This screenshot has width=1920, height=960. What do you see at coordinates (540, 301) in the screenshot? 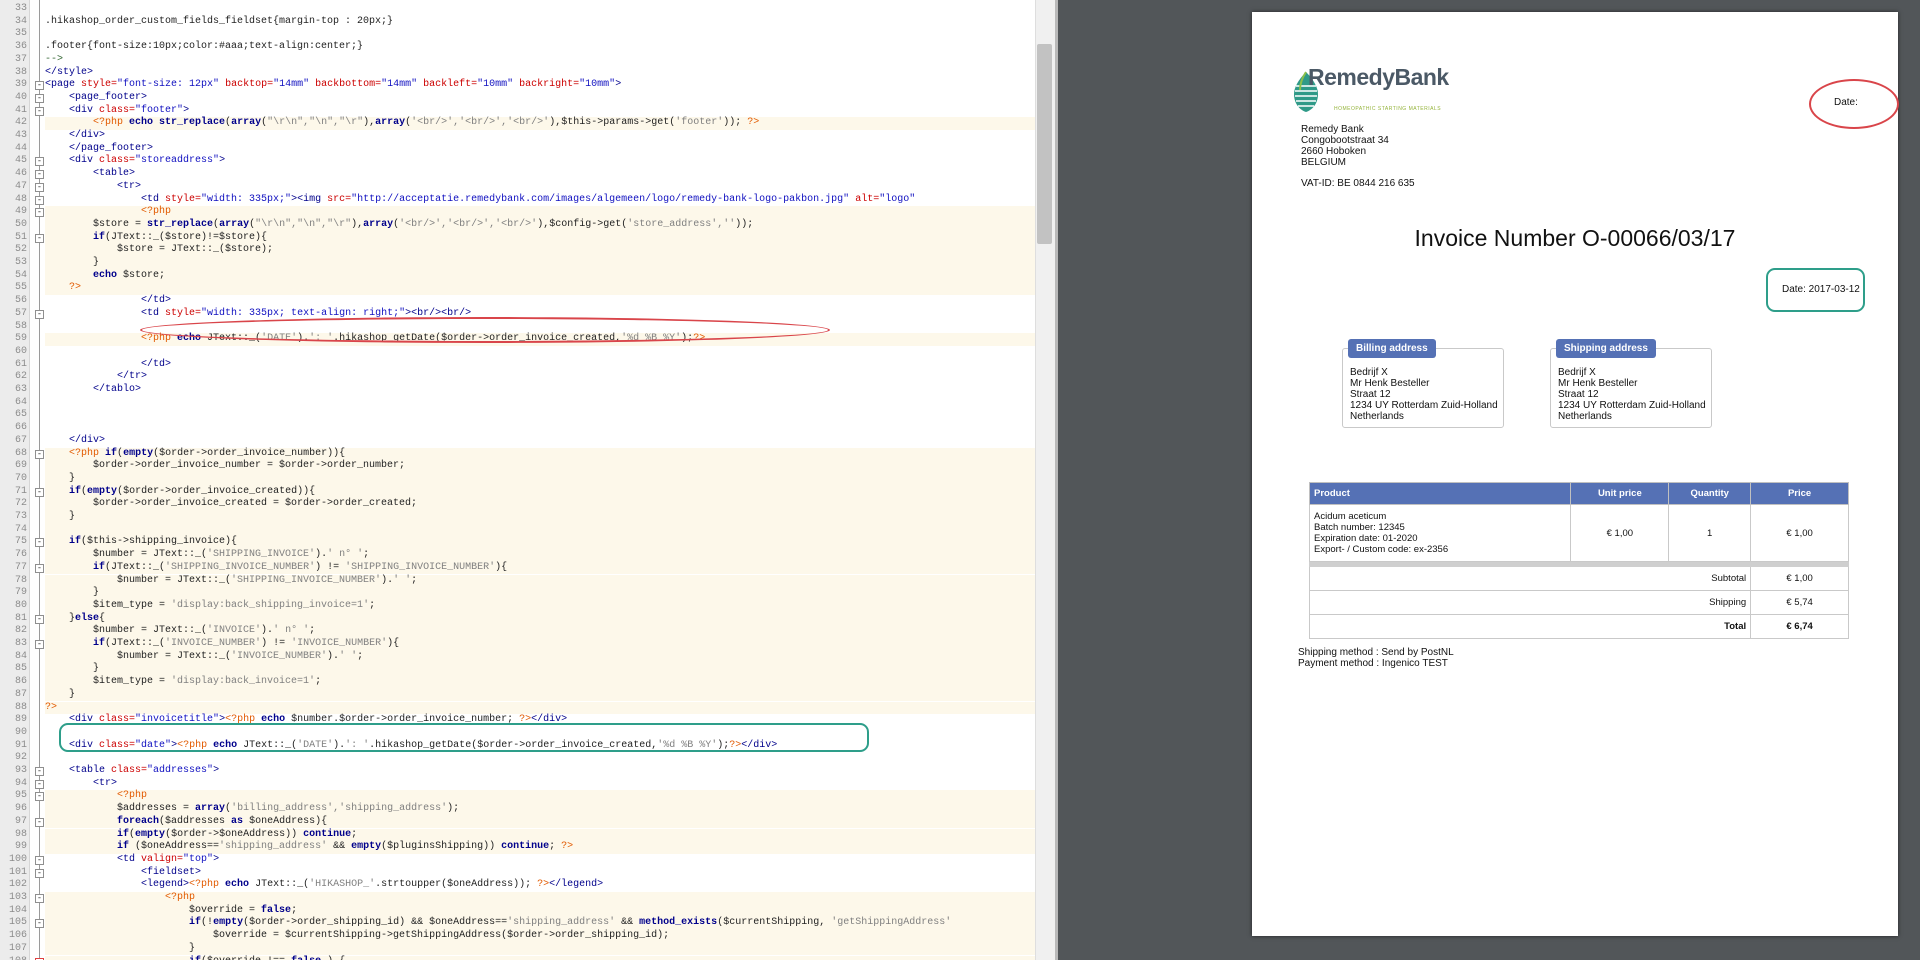
I see `code-line: </td>` at bounding box center [540, 301].